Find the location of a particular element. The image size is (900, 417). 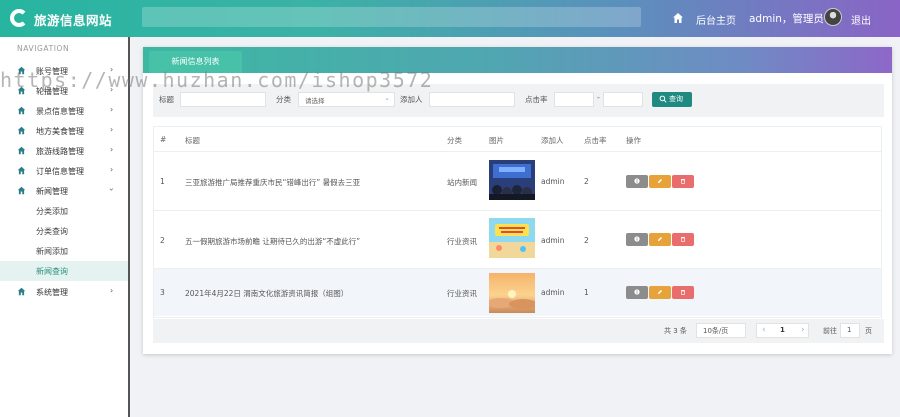

adder-filter-label: 添加人 is located at coordinates (411, 99).